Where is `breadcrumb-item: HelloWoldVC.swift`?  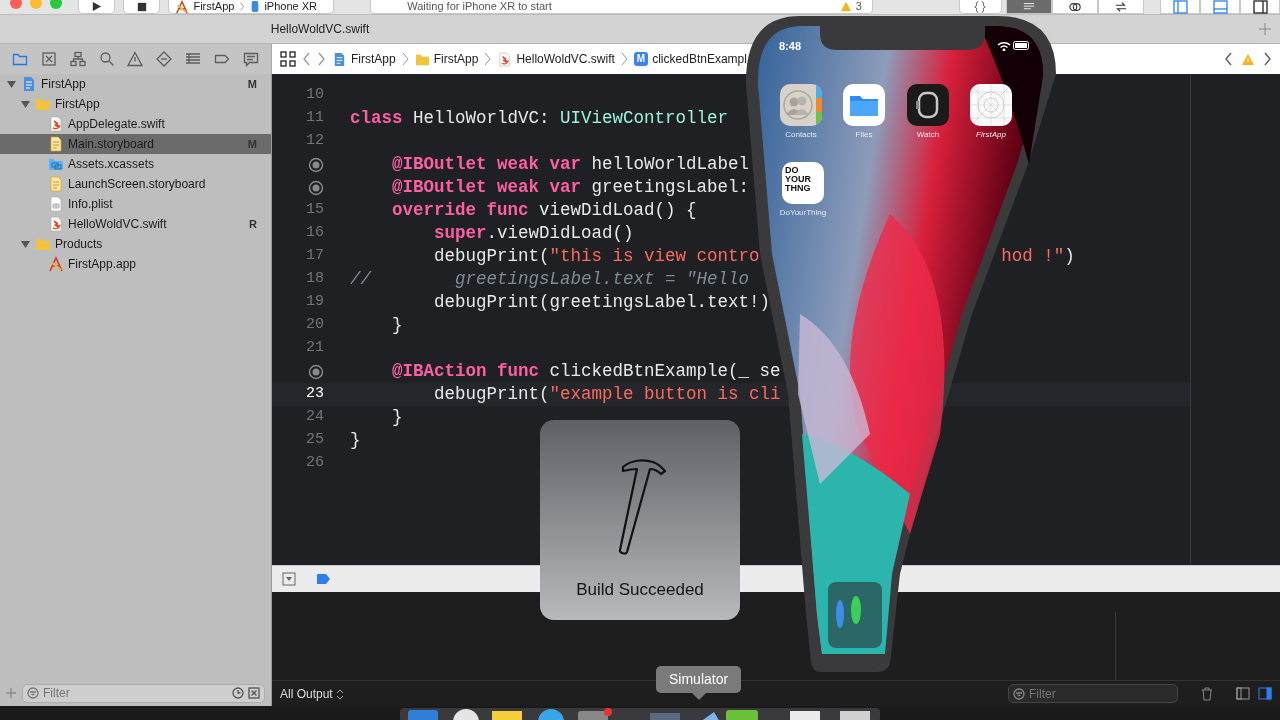
breadcrumb-item: HelloWoldVC.swift is located at coordinates (556, 59).